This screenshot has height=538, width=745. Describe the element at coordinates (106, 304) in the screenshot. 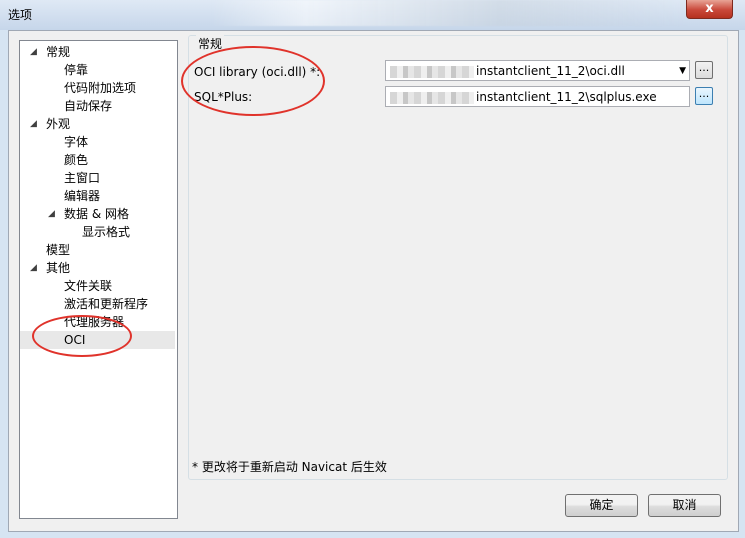

I see `tree-item-label: 激活和更新程序` at that location.